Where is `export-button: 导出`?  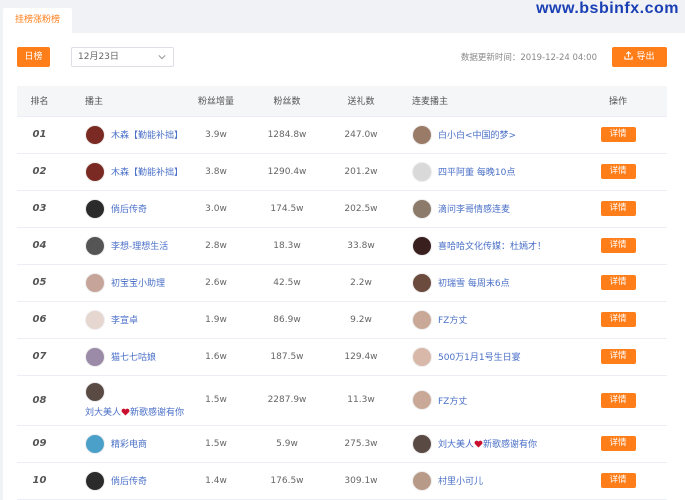 export-button: 导出 is located at coordinates (639, 57).